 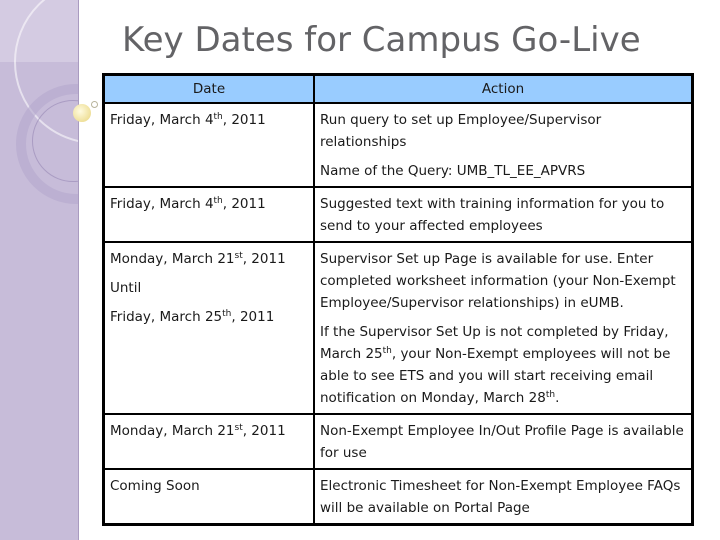 What do you see at coordinates (94, 104) in the screenshot?
I see `decorative-small-ring-icon` at bounding box center [94, 104].